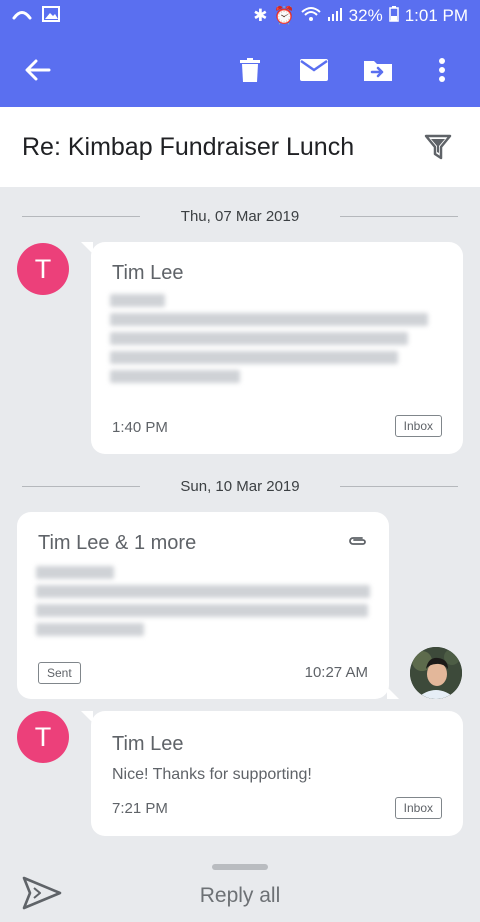  I want to click on battery-percent: 32%, so click(365, 15).